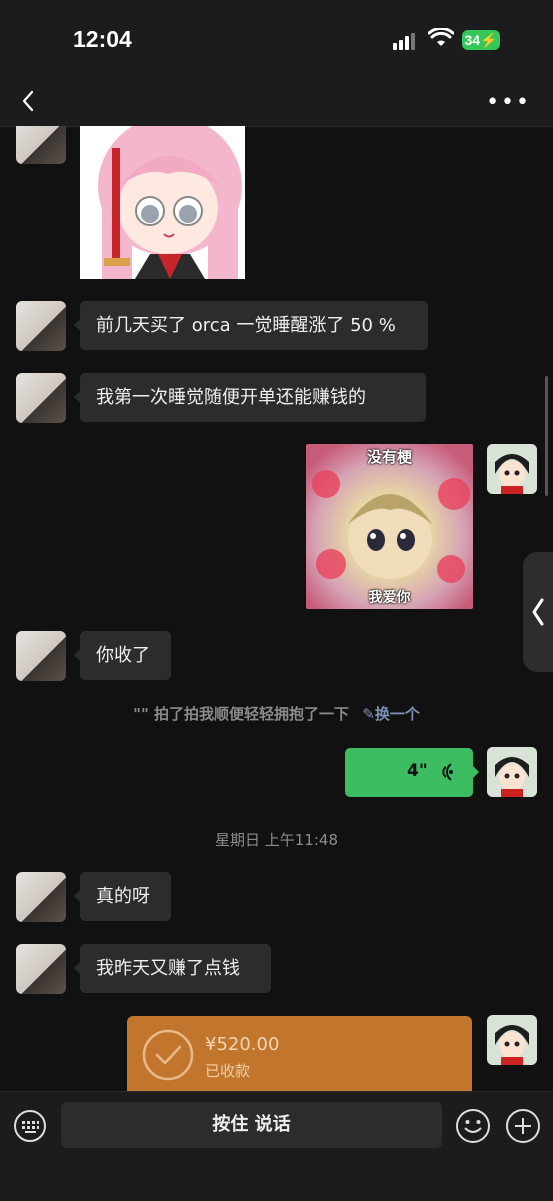 This screenshot has height=1201, width=553. Describe the element at coordinates (389, 457) in the screenshot. I see `sticker-top-text: 没有梗` at that location.